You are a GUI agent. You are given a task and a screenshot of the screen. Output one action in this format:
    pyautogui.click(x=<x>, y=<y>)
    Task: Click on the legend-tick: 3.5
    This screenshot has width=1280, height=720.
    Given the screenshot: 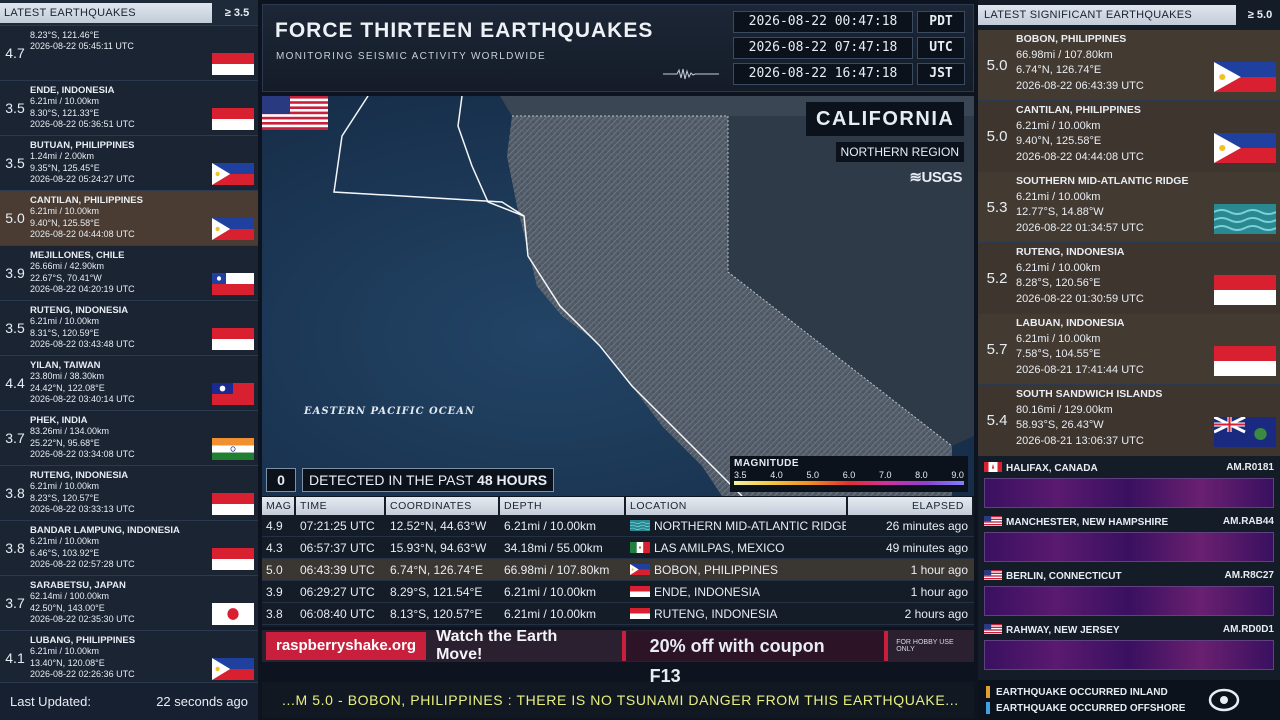 What is the action you would take?
    pyautogui.click(x=740, y=475)
    